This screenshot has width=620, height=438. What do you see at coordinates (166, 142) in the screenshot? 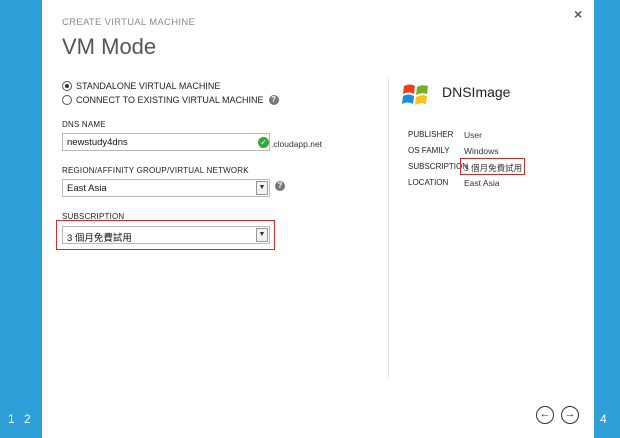
I see `dns-name-input: newstudy4dns` at bounding box center [166, 142].